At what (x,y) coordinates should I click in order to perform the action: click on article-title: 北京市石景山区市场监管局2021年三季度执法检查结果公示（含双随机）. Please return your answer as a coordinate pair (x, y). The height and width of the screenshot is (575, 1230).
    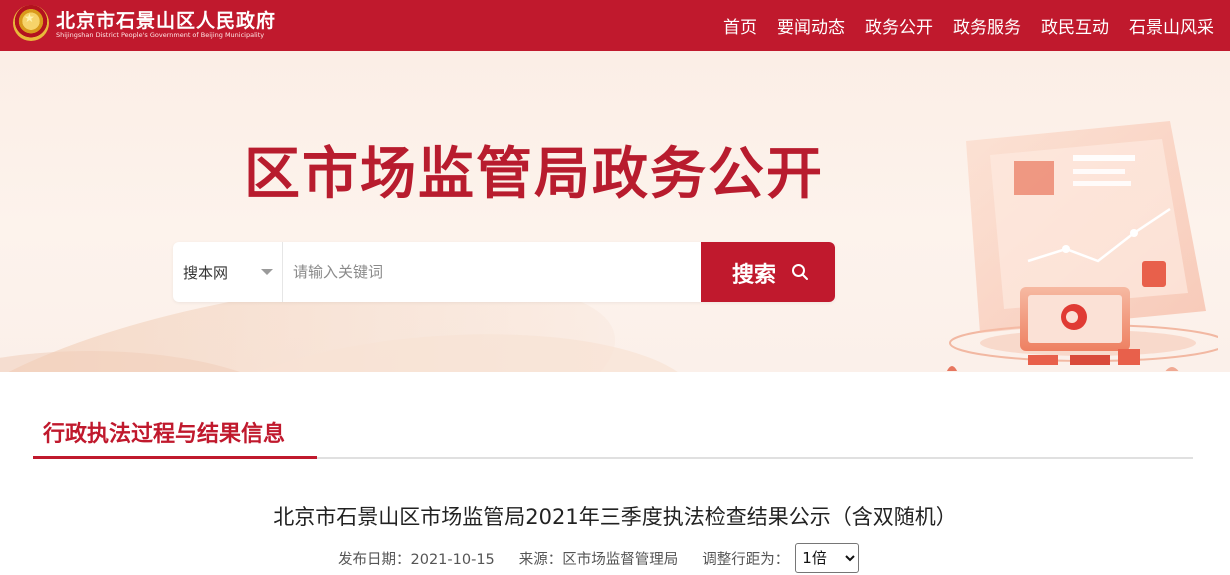
    Looking at the image, I should click on (615, 517).